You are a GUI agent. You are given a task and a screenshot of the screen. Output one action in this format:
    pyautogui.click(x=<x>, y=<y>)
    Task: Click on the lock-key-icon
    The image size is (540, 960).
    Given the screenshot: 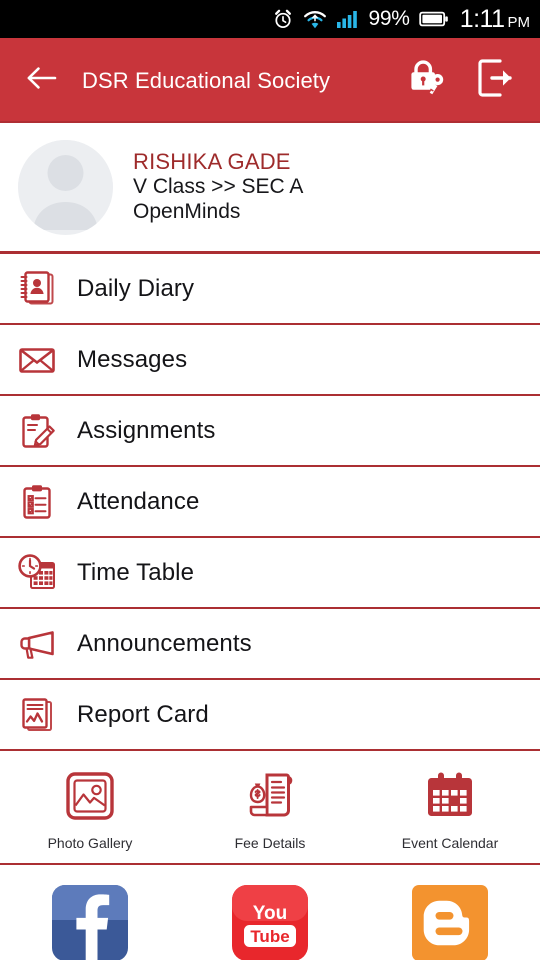 What is the action you would take?
    pyautogui.click(x=427, y=80)
    